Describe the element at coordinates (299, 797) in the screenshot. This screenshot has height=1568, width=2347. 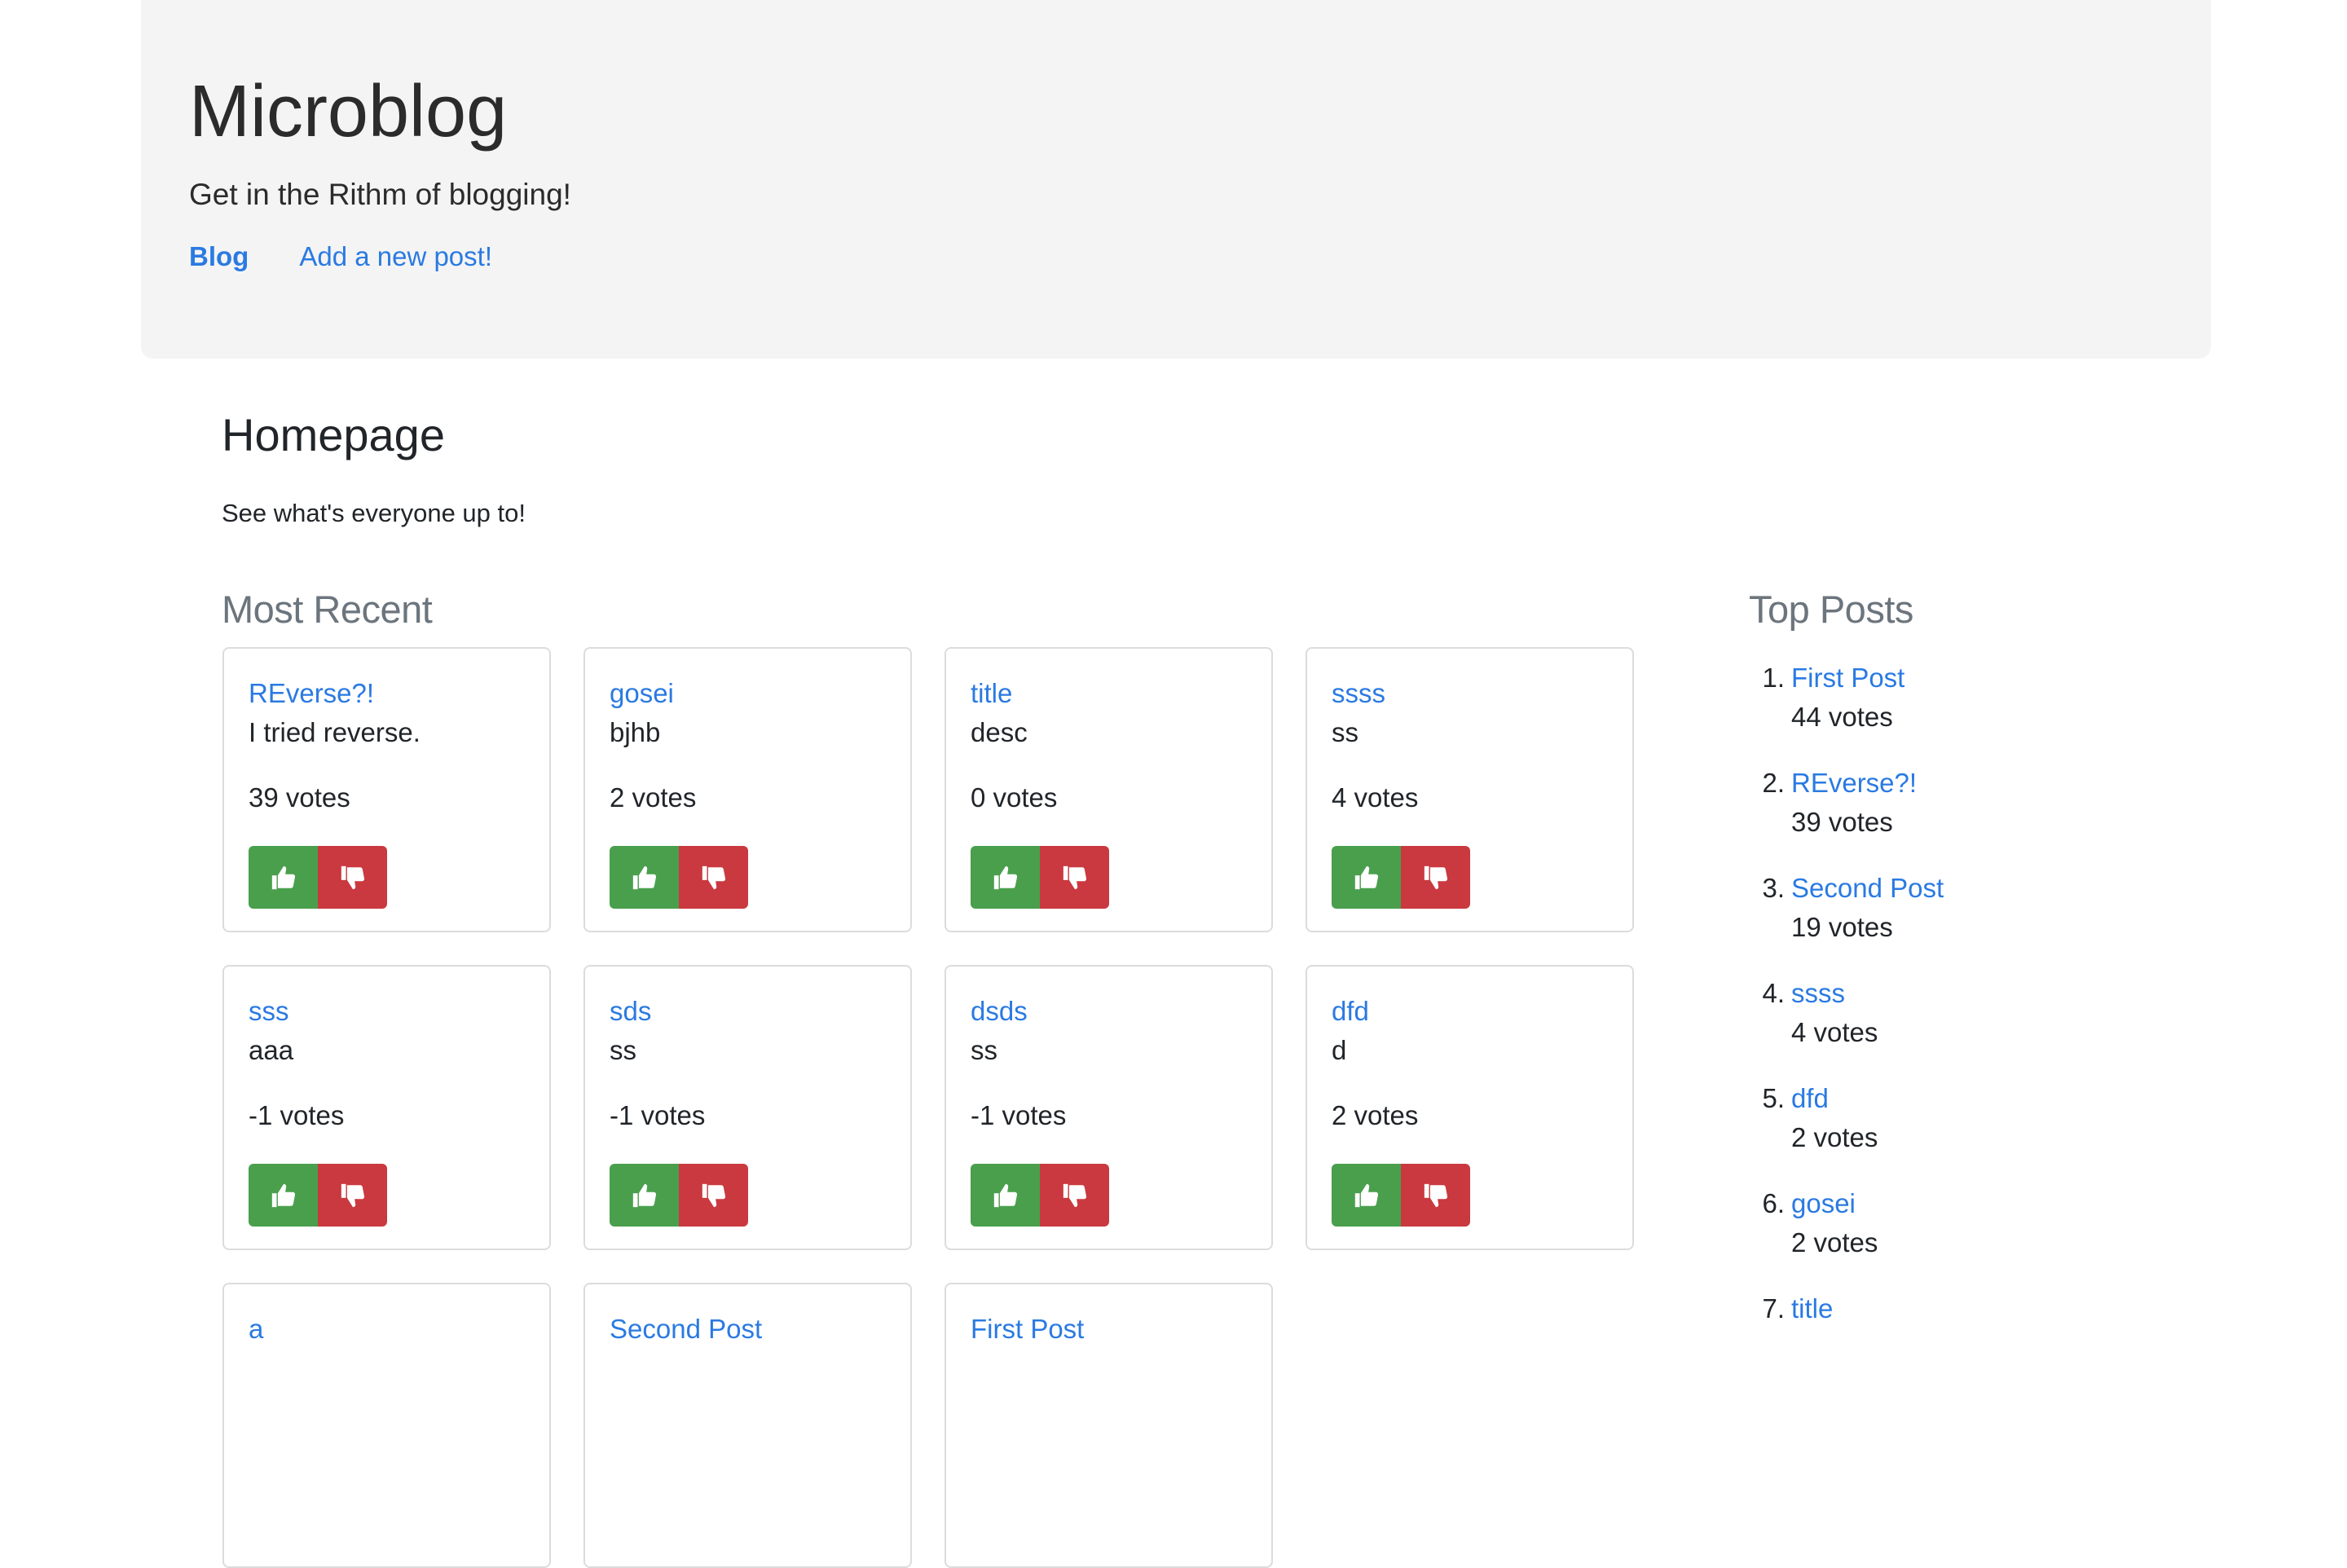
I see `post-votes: 39 votes` at that location.